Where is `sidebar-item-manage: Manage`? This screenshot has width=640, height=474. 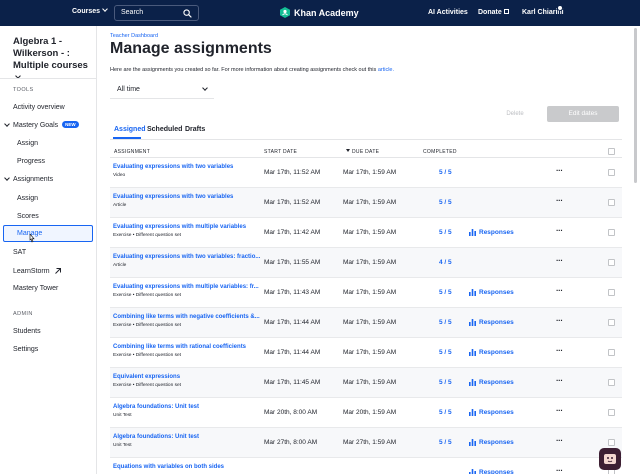
sidebar-item-manage: Manage is located at coordinates (48, 233).